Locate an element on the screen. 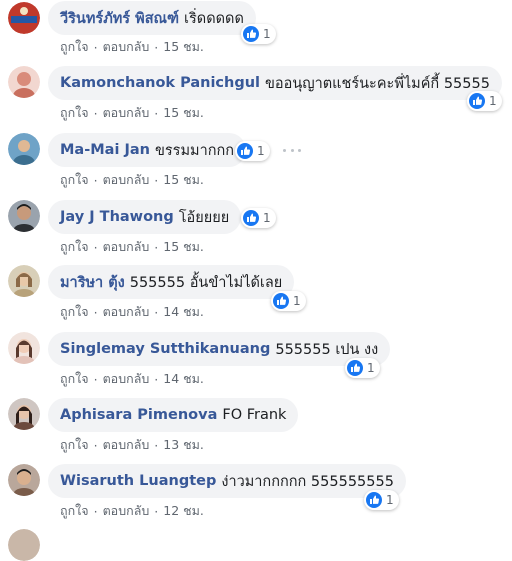  comment-text: FO Frank is located at coordinates (254, 415).